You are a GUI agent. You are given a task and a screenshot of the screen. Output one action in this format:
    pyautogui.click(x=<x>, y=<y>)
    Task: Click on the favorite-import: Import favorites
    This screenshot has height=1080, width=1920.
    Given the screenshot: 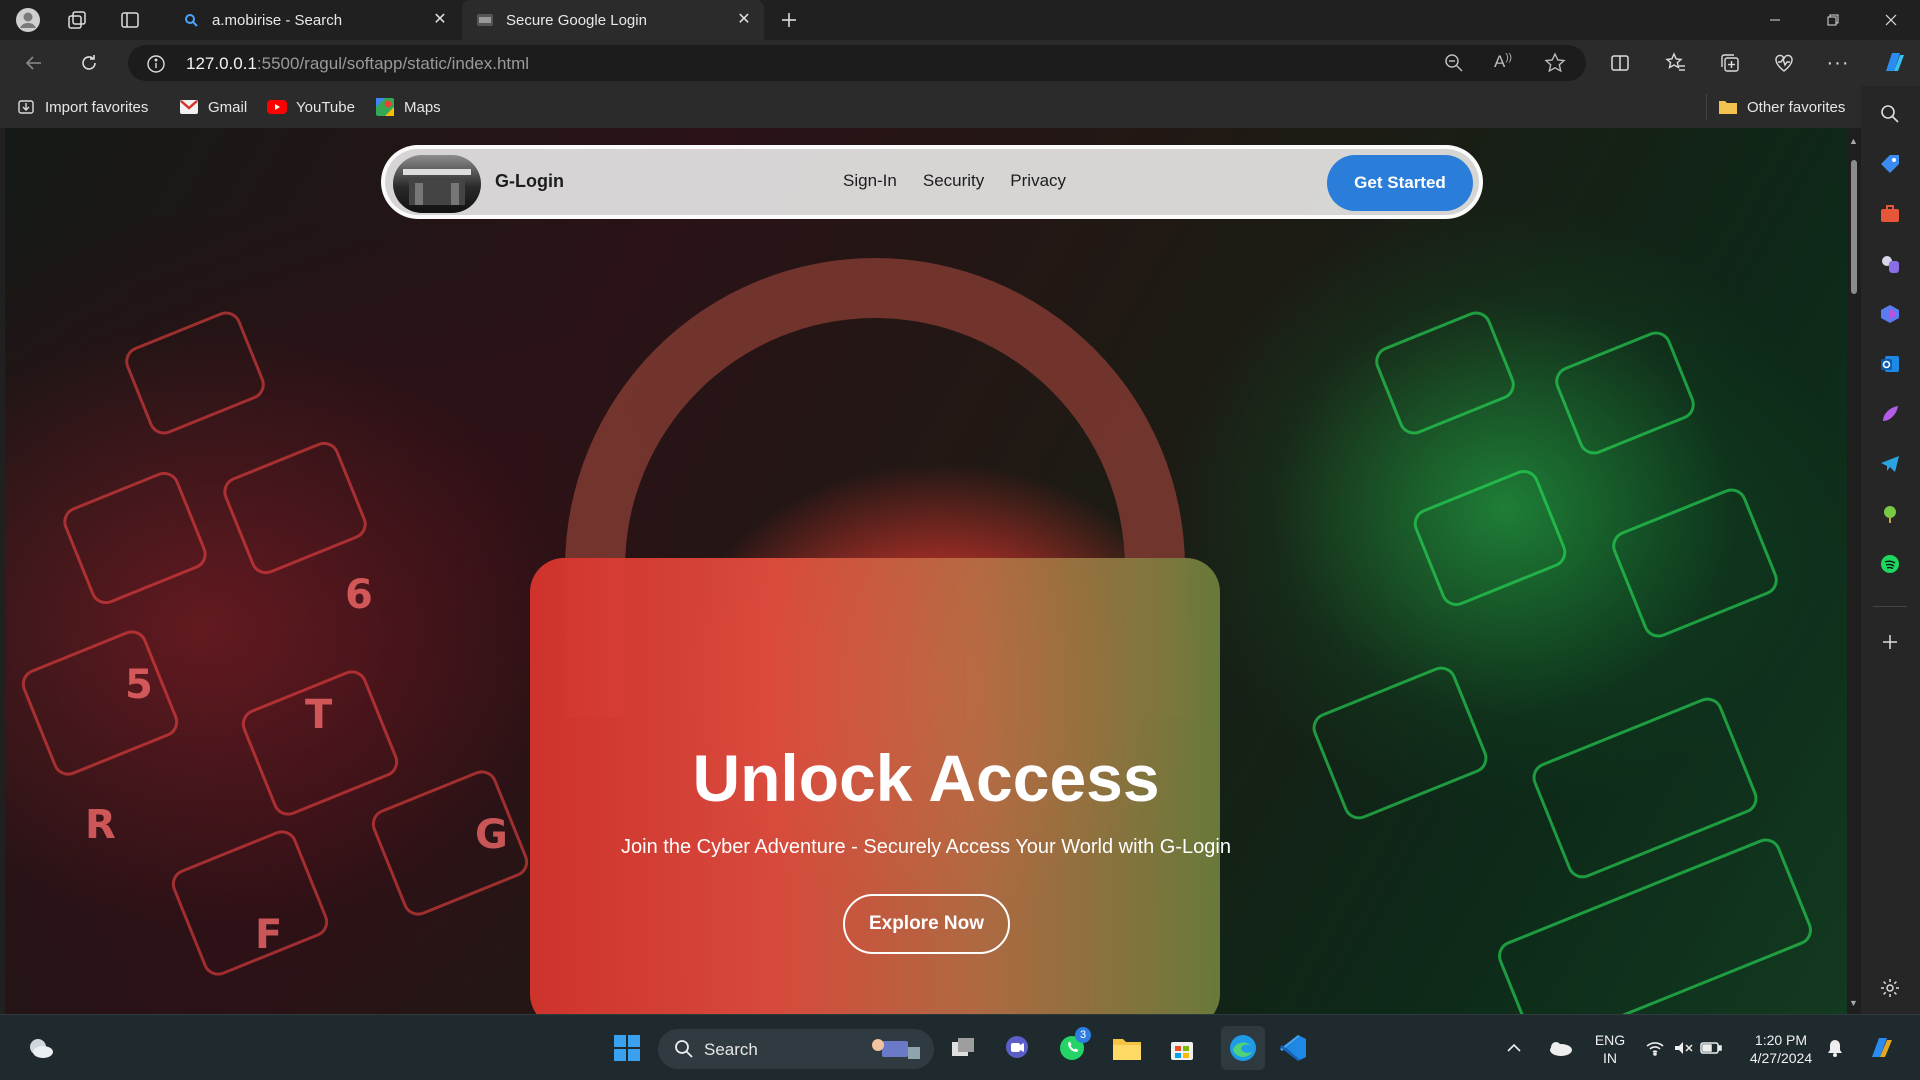 What is the action you would take?
    pyautogui.click(x=82, y=107)
    